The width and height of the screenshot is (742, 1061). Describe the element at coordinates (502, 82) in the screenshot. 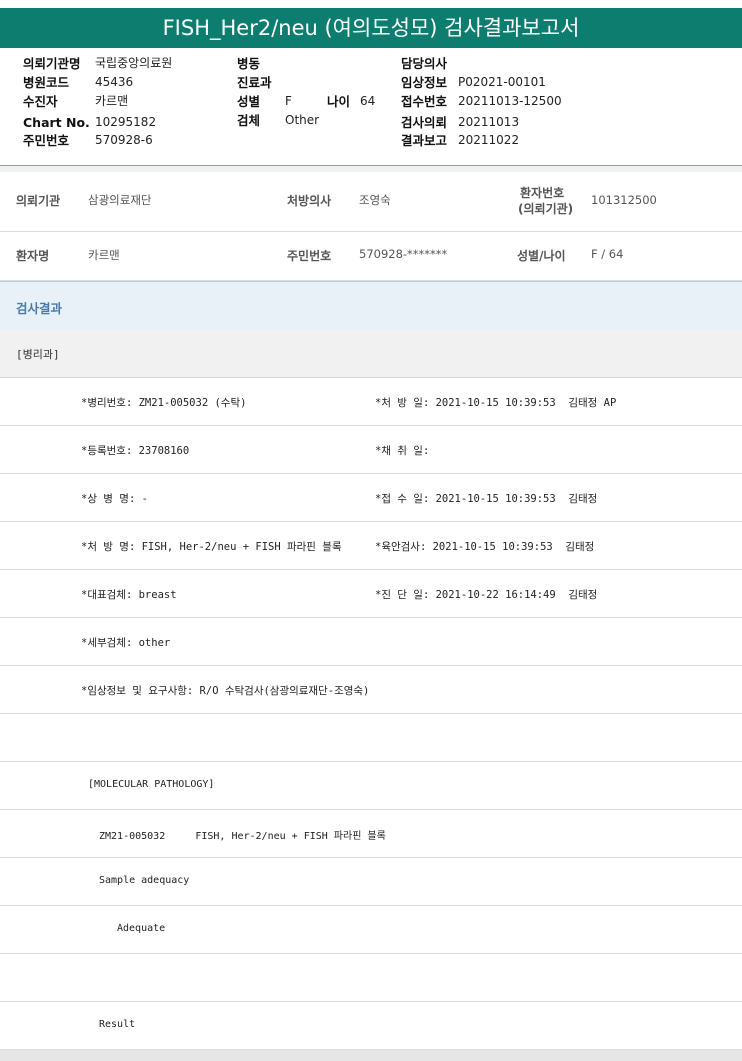

I see `header-value-clinical-info: P02021-00101` at that location.